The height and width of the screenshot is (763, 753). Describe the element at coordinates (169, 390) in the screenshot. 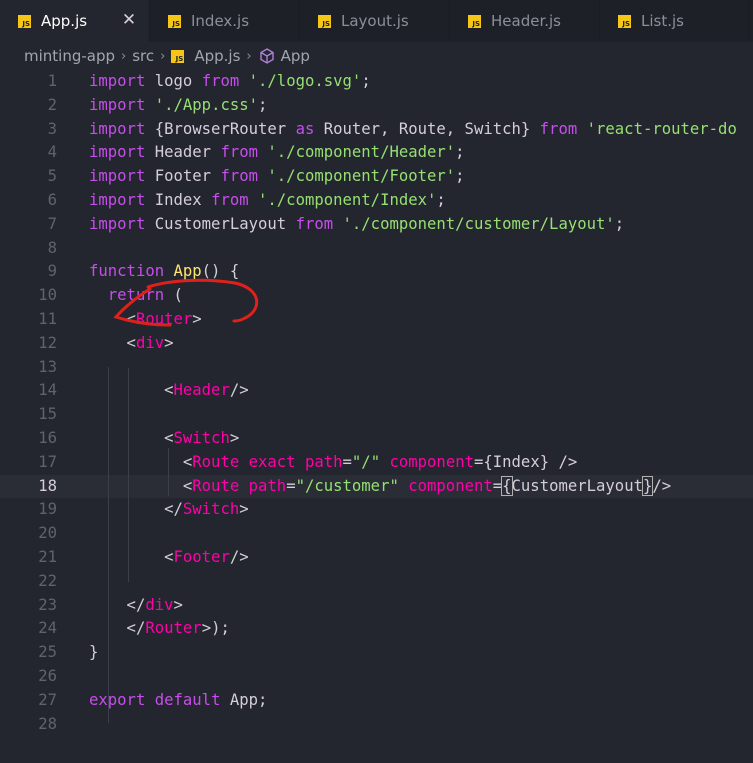

I see `code-text: <Header/>` at that location.